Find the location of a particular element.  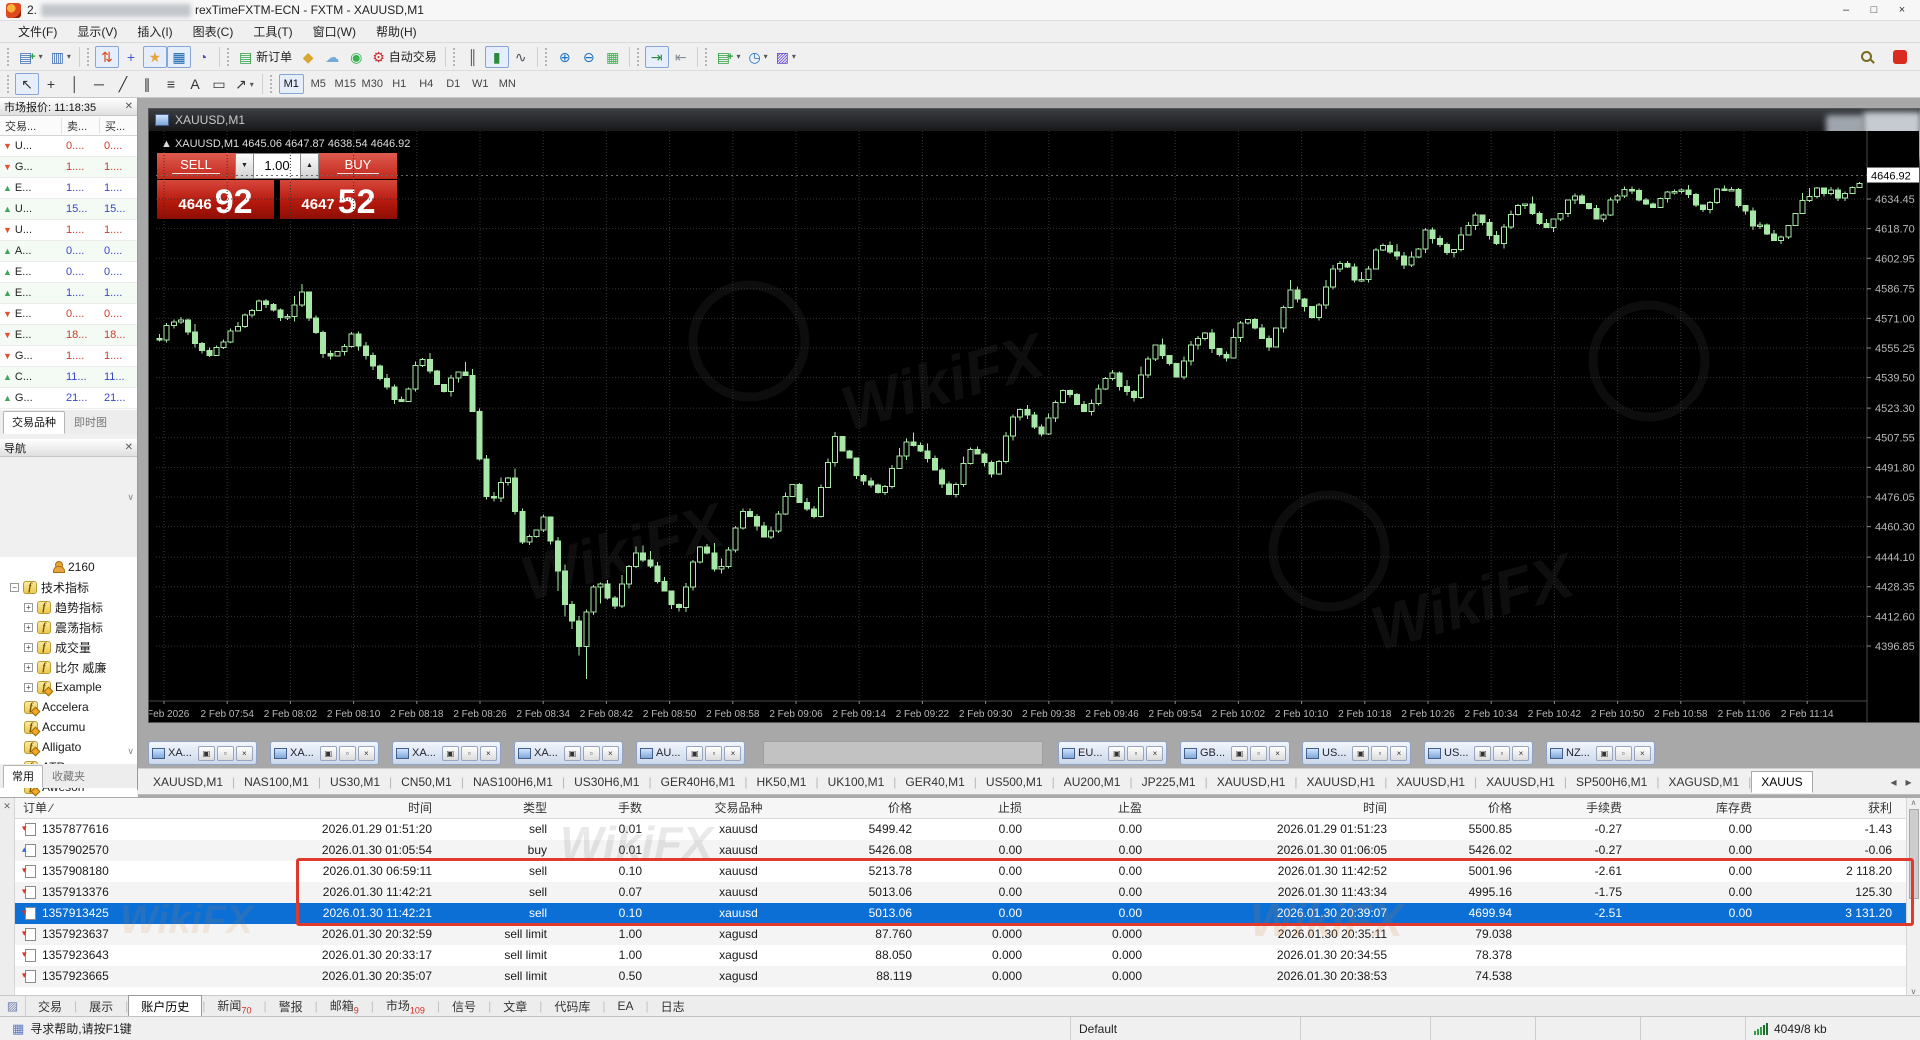

navigator-button: ★ is located at coordinates (154, 56).